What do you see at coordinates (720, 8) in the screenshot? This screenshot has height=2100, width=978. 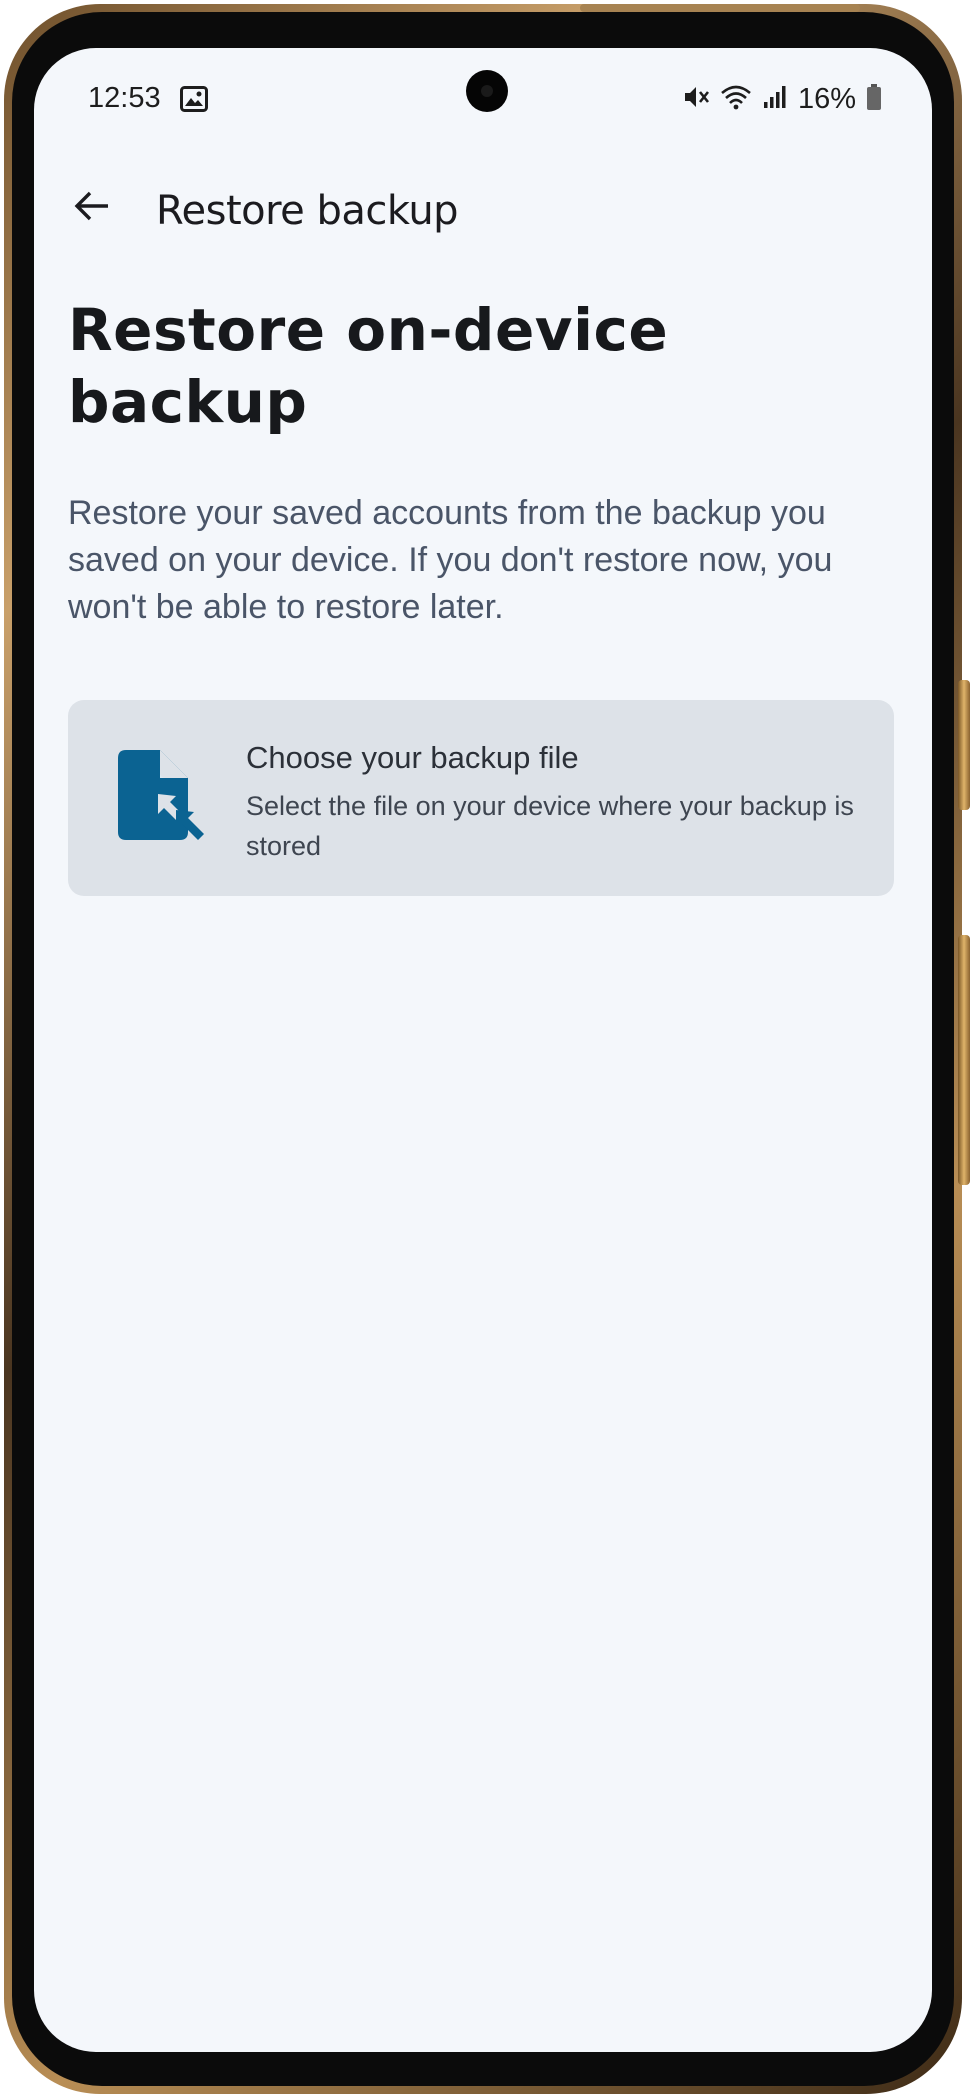 I see `phone-top-edge` at bounding box center [720, 8].